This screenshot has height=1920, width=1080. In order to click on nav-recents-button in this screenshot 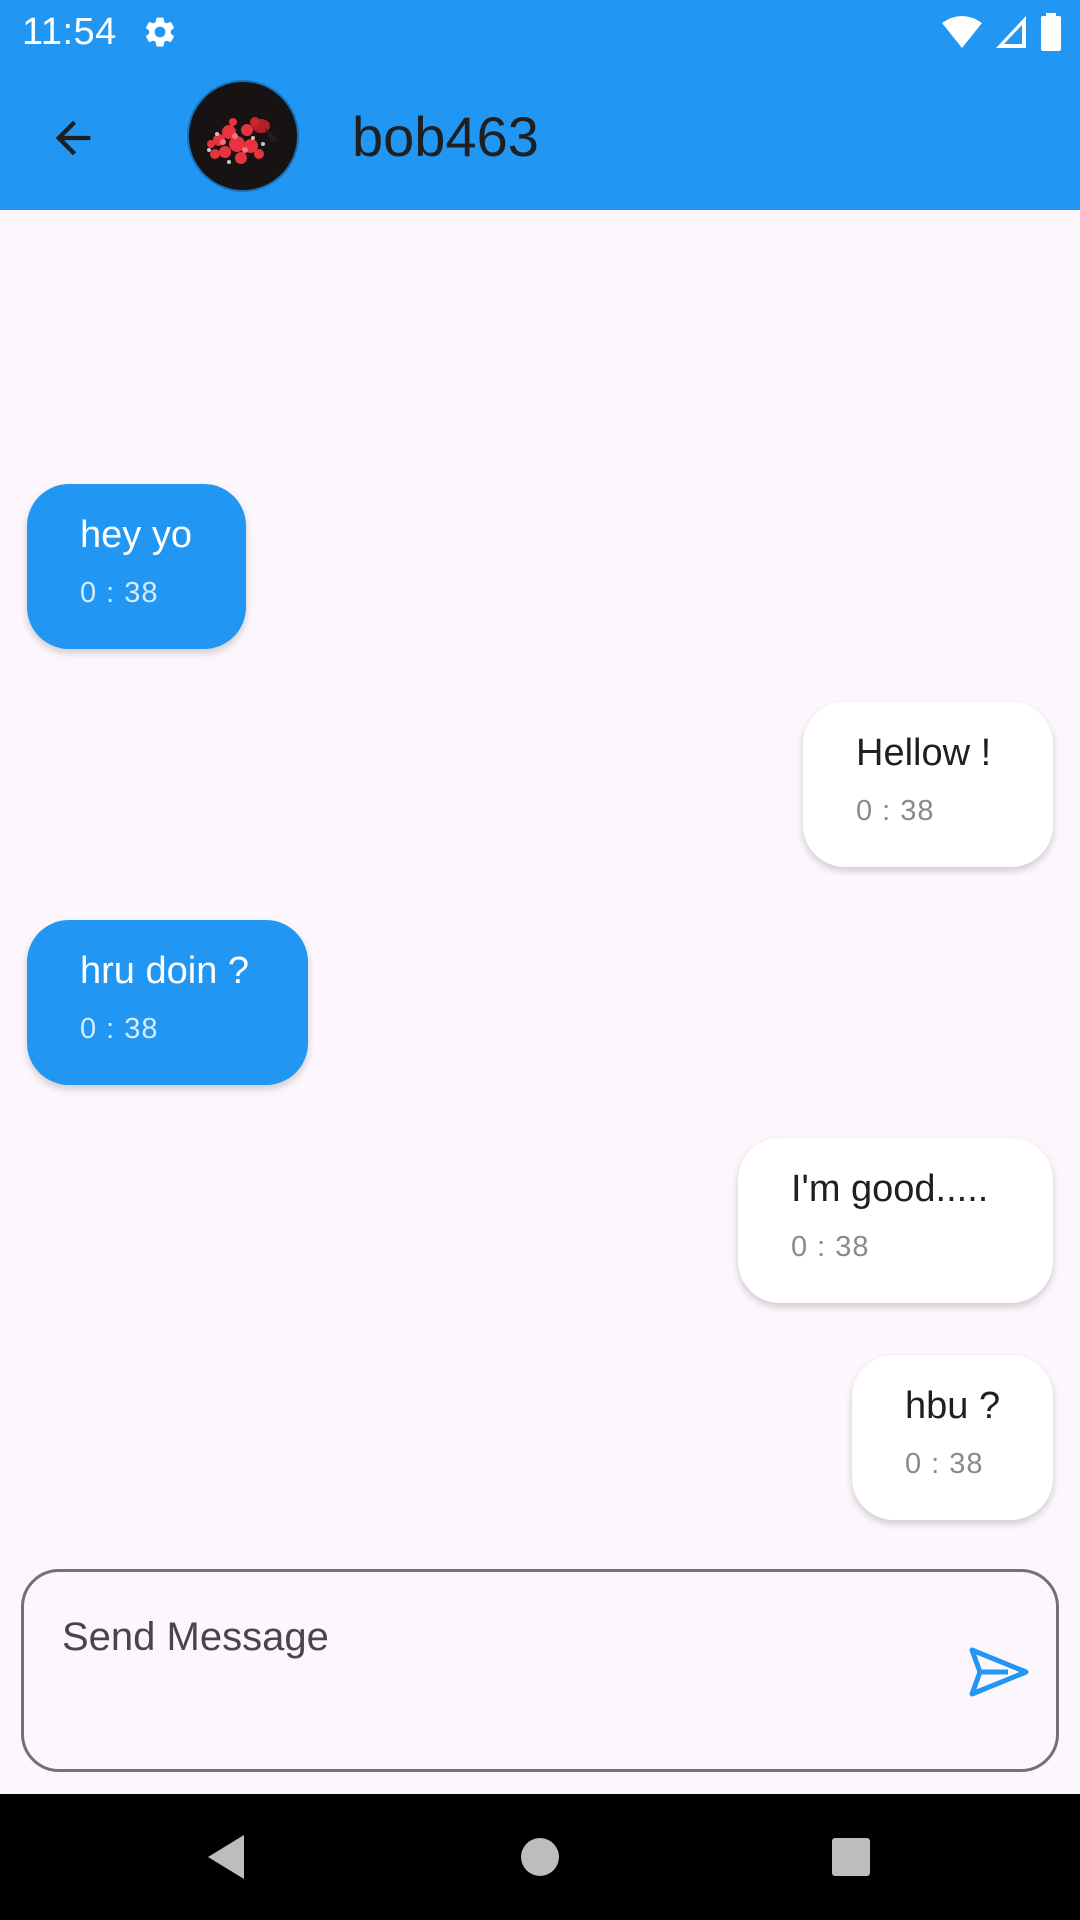, I will do `click(851, 1857)`.